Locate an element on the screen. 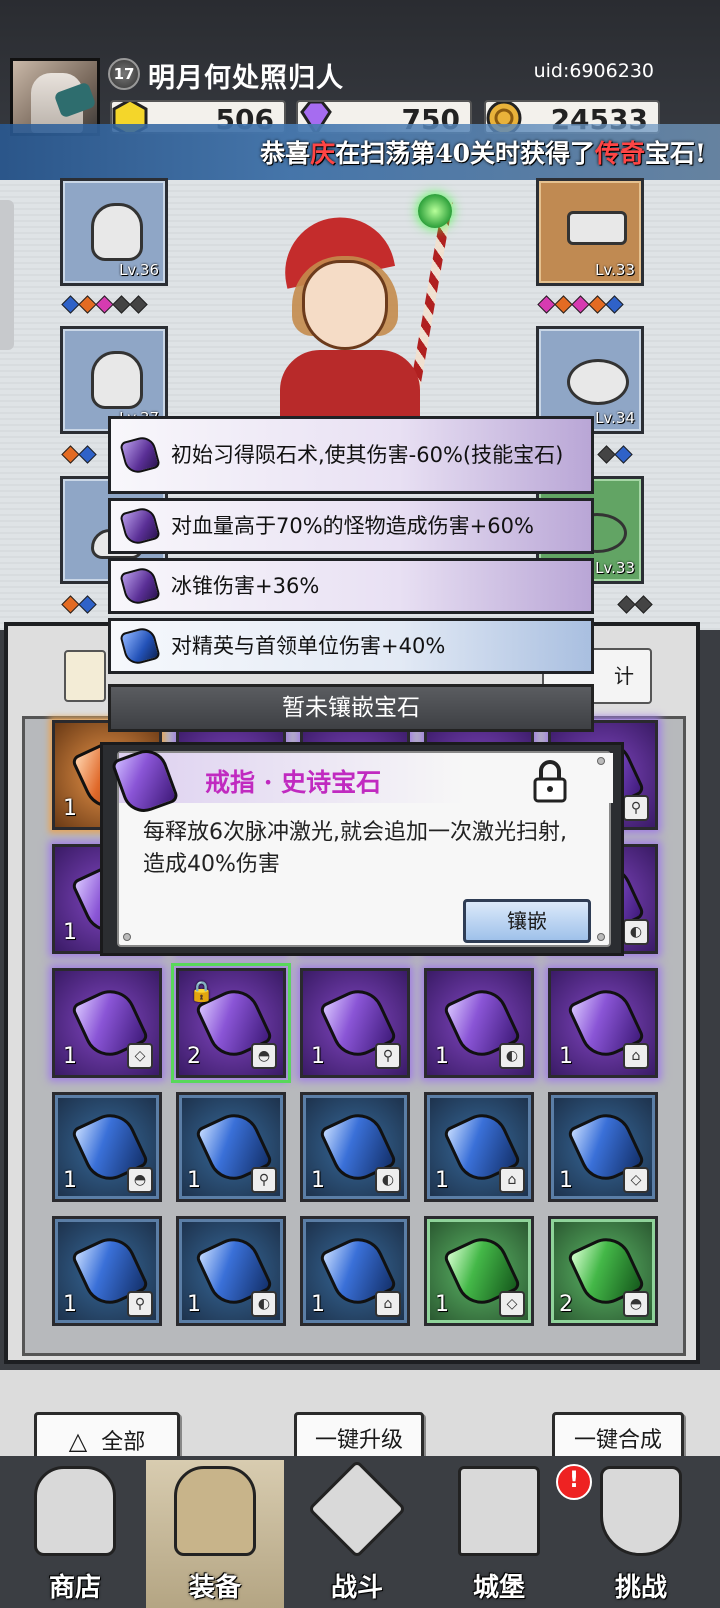 Image resolution: width=720 pixels, height=1608 pixels. gem-cell: 2 ◓ is located at coordinates (603, 1271).